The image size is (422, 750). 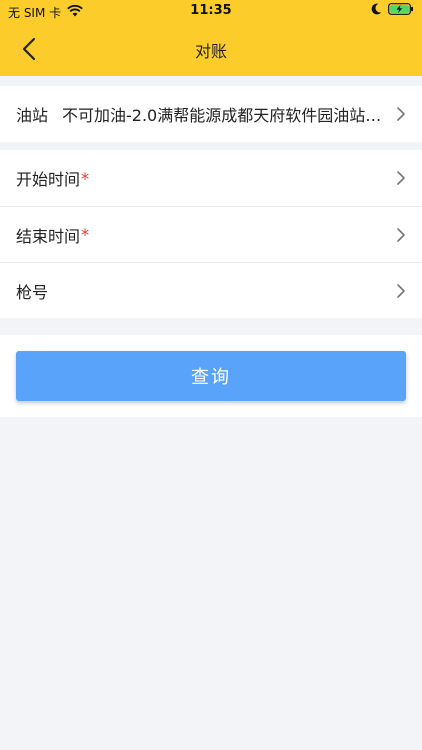 I want to click on query-card: 查询, so click(x=211, y=376).